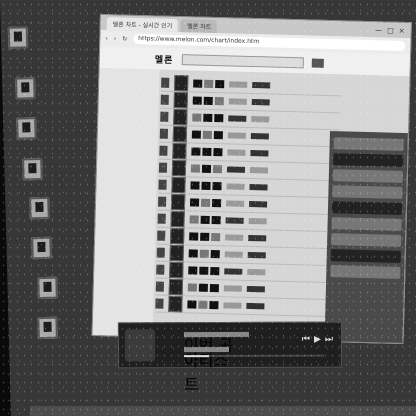  Describe the element at coordinates (317, 63) in the screenshot. I see `search-icon` at that location.